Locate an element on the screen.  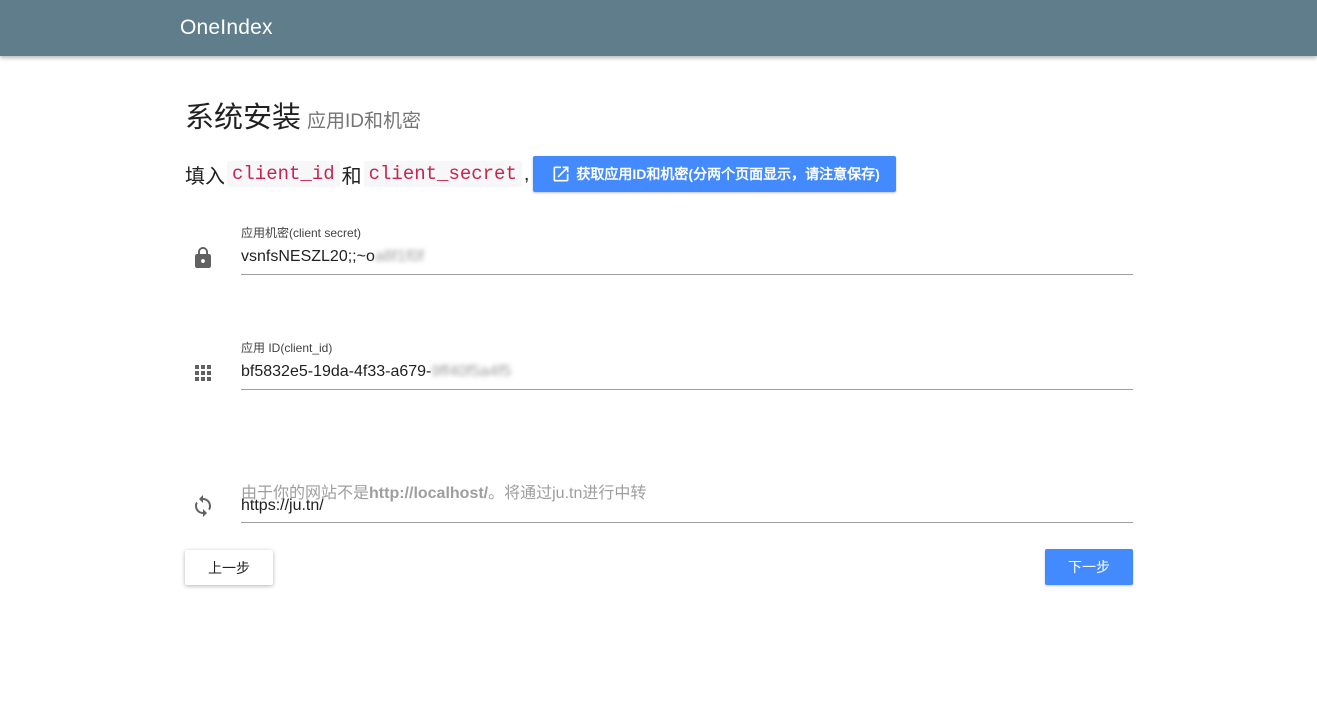
client-secret-underline is located at coordinates (687, 274).